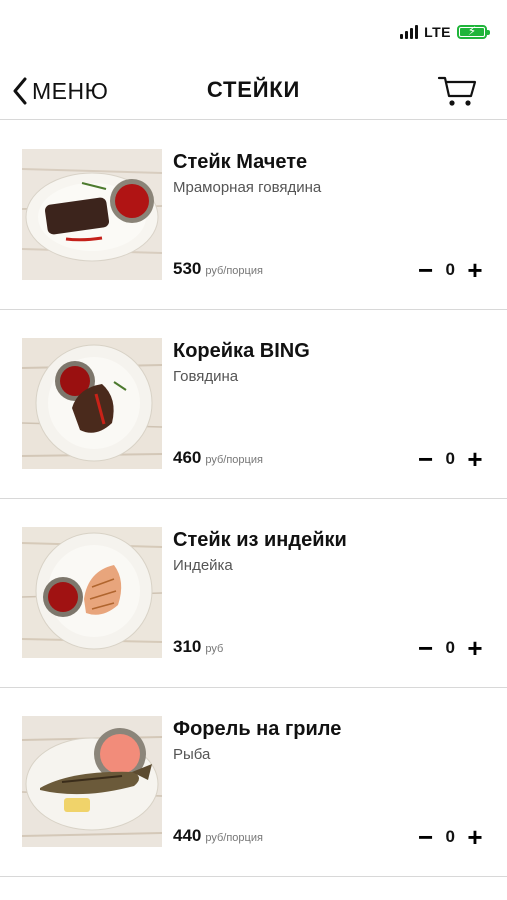 This screenshot has height=900, width=507. I want to click on dish-title: Стейк Мачете, so click(240, 162).